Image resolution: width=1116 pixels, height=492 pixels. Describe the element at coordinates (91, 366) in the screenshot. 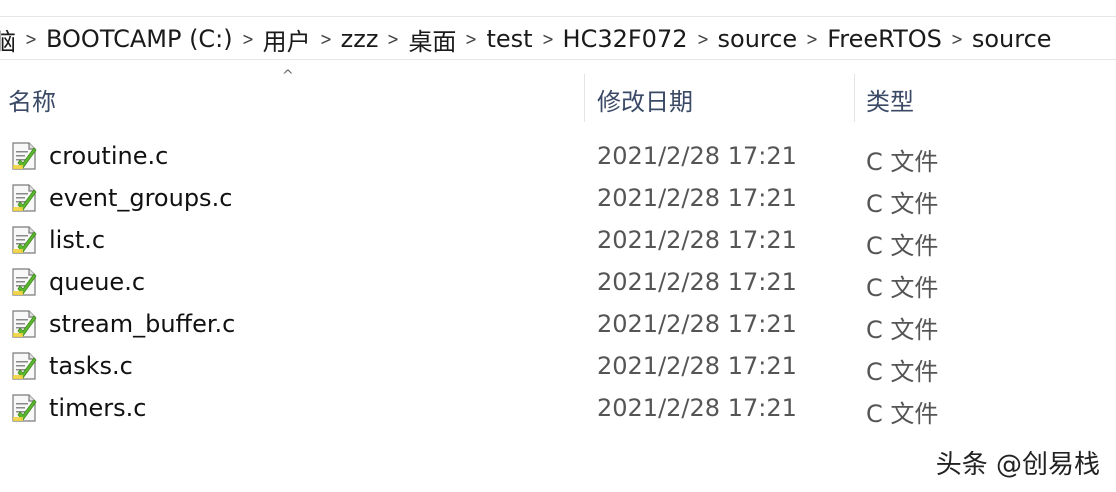

I see `file-name: tasks.c` at that location.